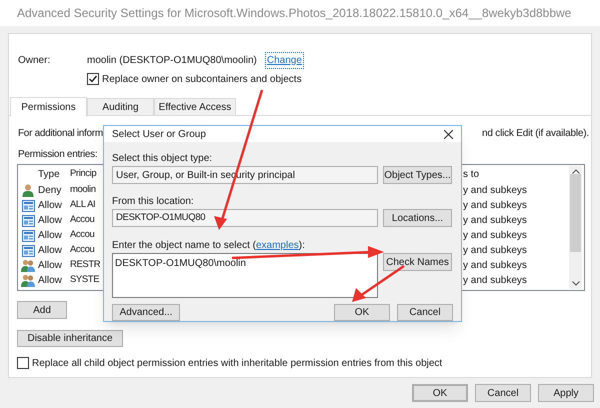  What do you see at coordinates (50, 191) in the screenshot?
I see `table-cell-text: Deny` at bounding box center [50, 191].